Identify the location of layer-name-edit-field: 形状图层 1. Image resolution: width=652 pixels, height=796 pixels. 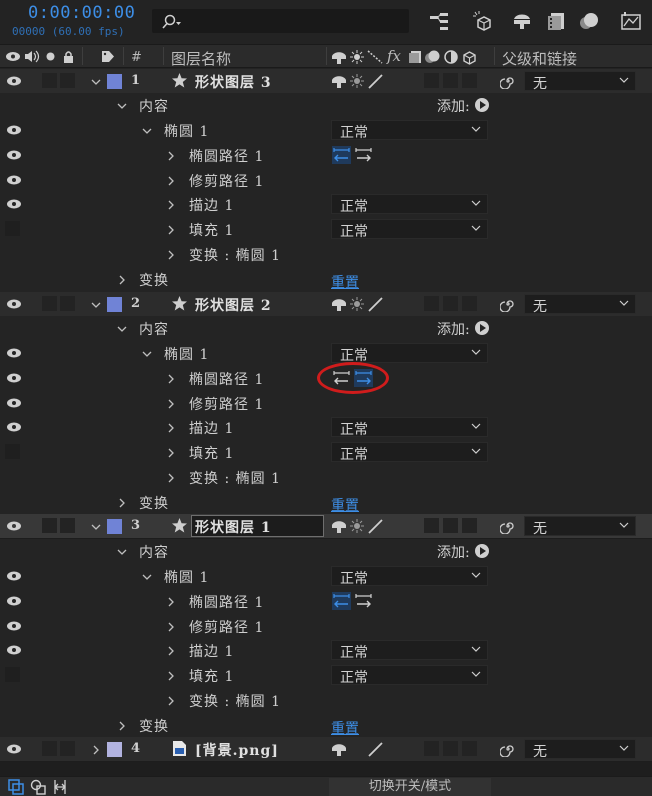
(257, 526).